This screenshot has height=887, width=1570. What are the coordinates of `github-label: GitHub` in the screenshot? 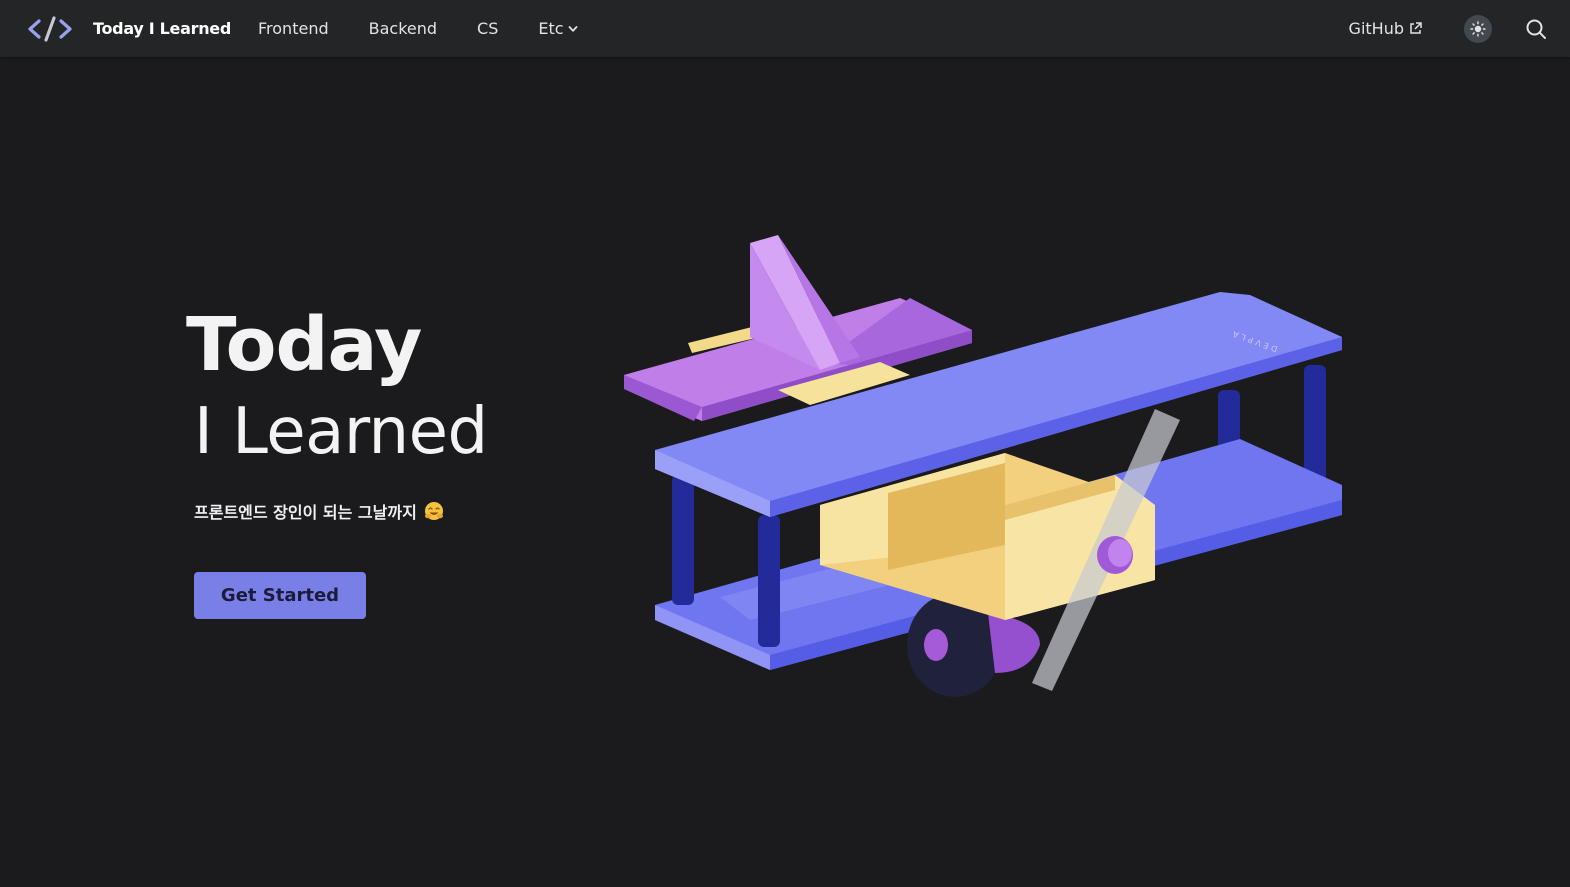 It's located at (1376, 28).